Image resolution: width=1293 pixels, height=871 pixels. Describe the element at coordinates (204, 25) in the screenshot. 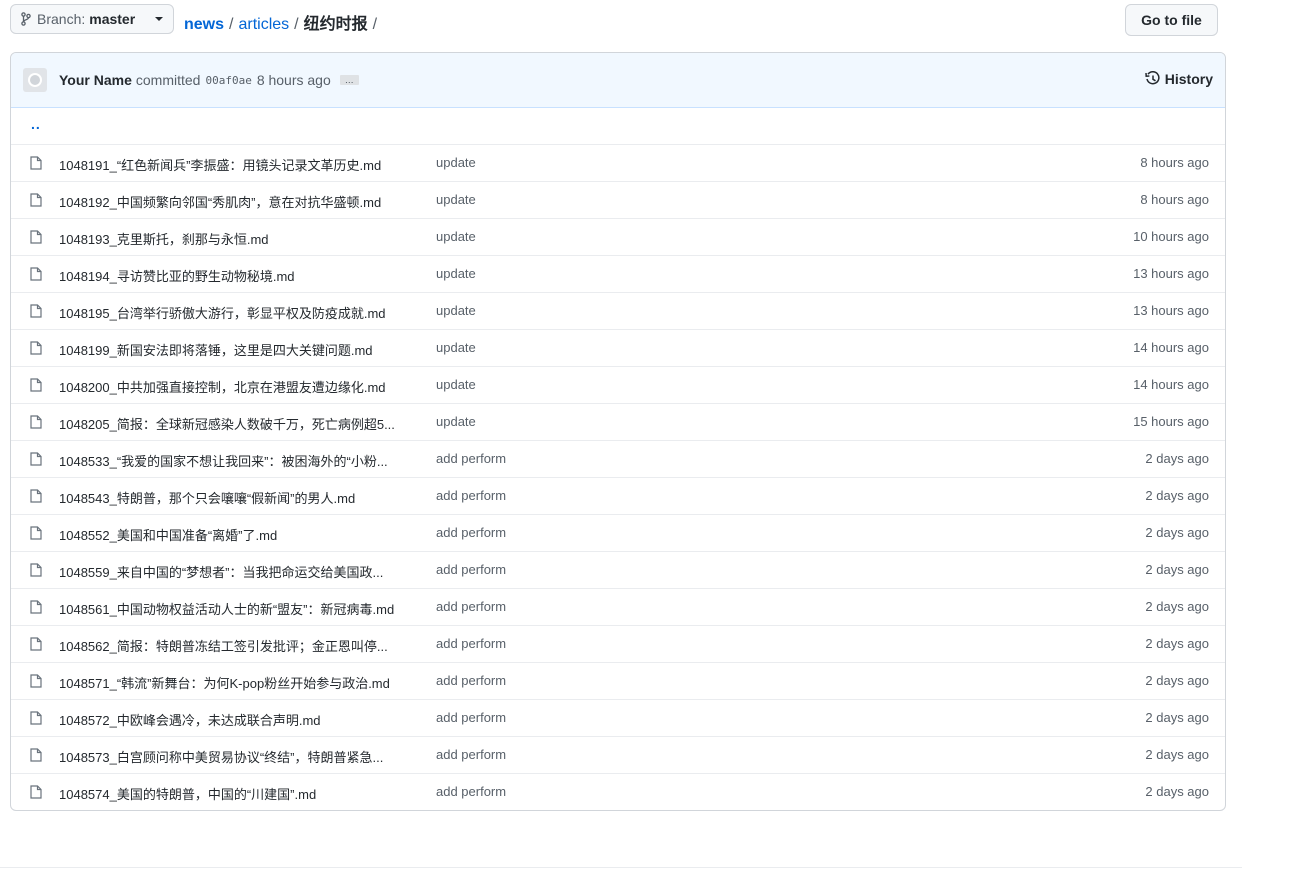

I see `breadcrumb-repo-link: news` at that location.